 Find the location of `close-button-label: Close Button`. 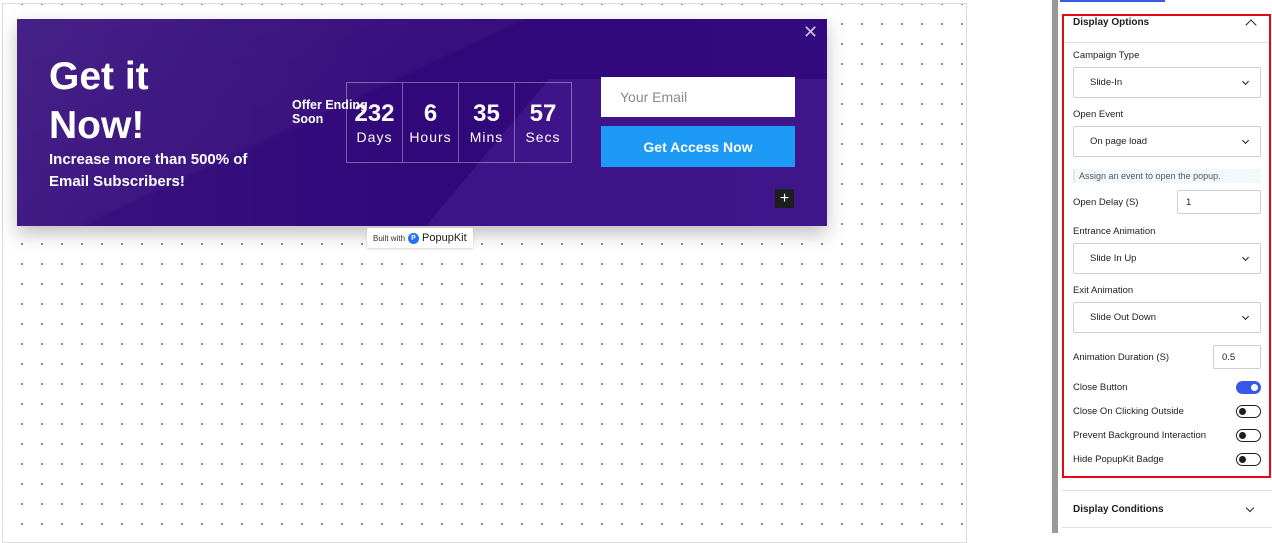

close-button-label: Close Button is located at coordinates (1100, 387).